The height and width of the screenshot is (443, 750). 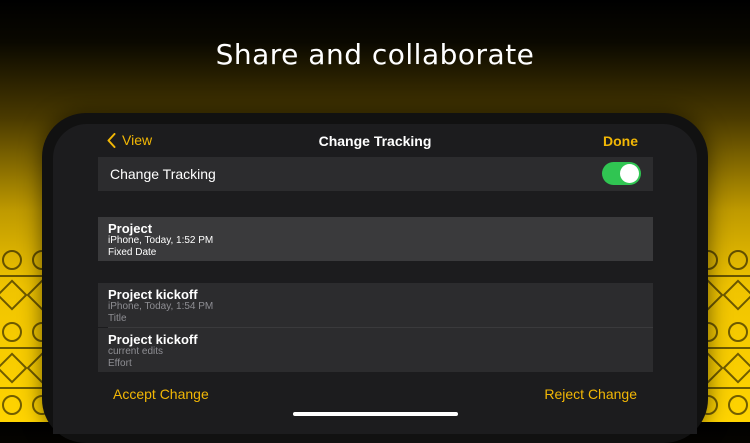 What do you see at coordinates (132, 252) in the screenshot?
I see `change-item-field: Fixed Date` at bounding box center [132, 252].